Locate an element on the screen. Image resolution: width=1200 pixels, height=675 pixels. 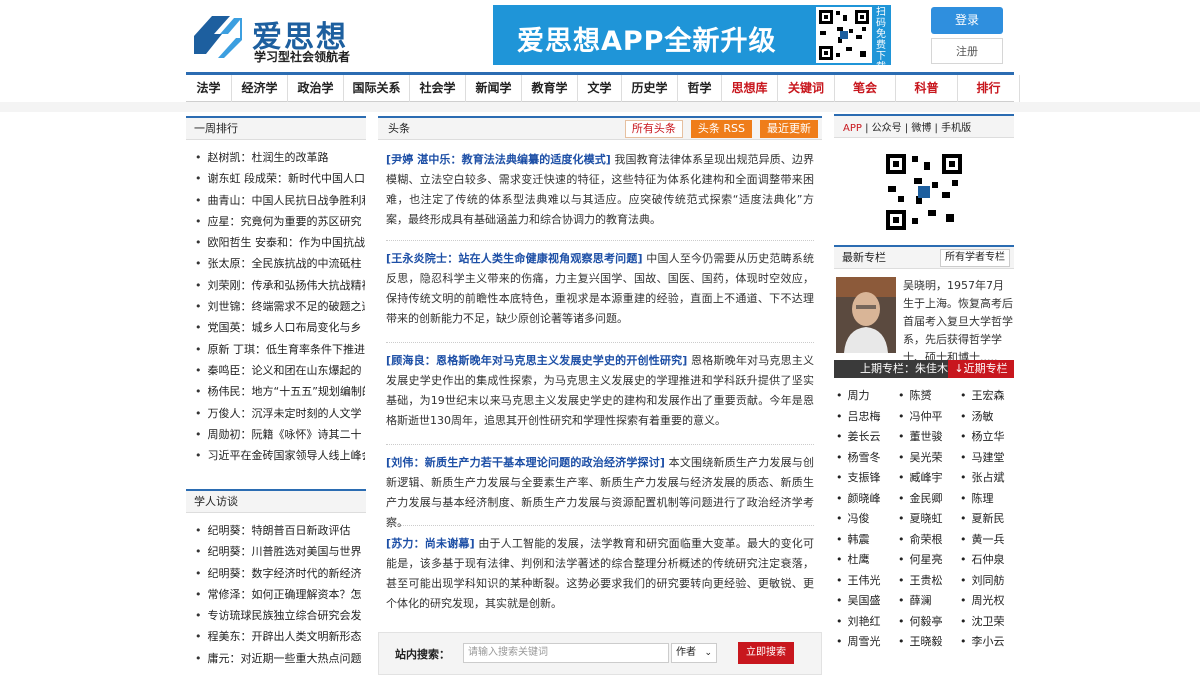
article-title-link: [王永炎院士：站在人类生命健康视角观察思考问题] is located at coordinates (514, 258).